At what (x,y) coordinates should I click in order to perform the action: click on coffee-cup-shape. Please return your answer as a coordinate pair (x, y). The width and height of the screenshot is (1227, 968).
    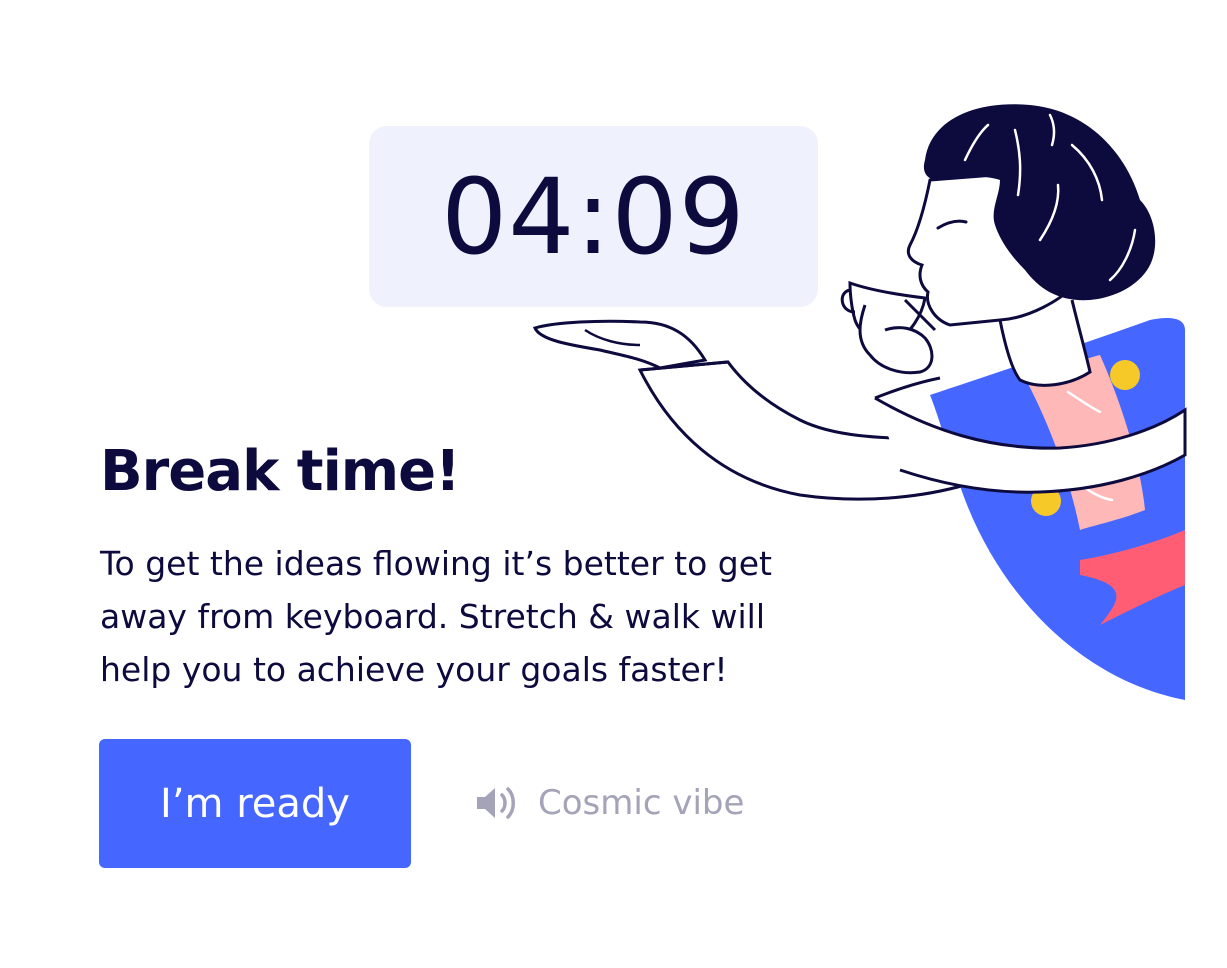
    Looking at the image, I should click on (888, 327).